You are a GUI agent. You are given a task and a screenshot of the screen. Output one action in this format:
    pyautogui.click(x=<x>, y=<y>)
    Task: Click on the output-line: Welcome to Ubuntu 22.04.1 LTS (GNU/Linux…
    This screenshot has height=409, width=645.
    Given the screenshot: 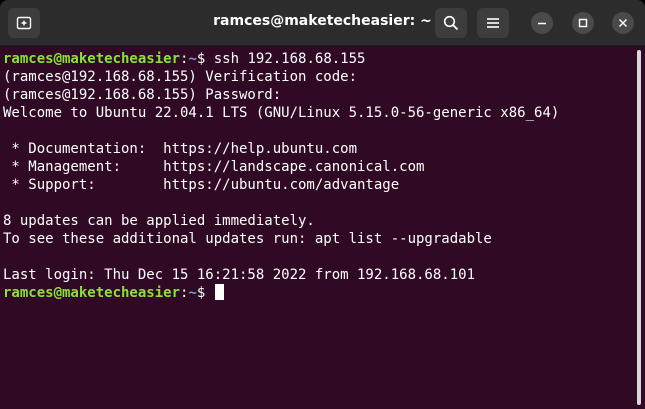 What is the action you would take?
    pyautogui.click(x=281, y=113)
    